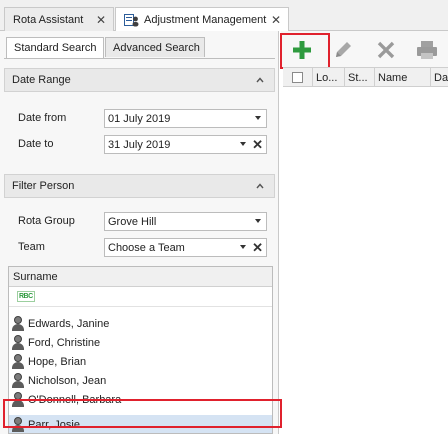  Describe the element at coordinates (185, 221) in the screenshot. I see `rota-group-select: Grove Hill` at that location.